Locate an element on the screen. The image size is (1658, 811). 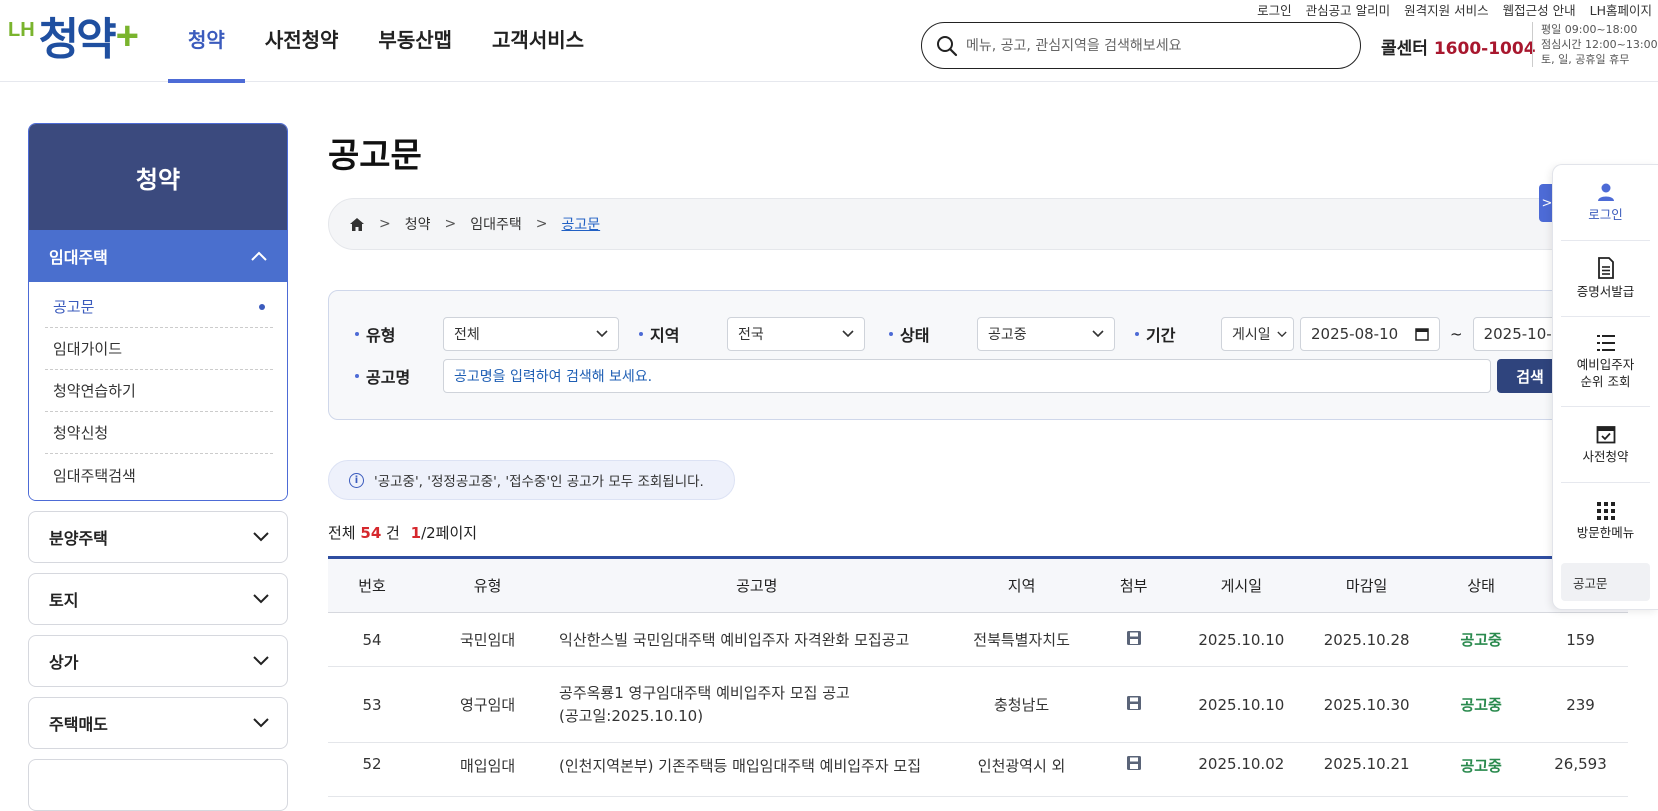
cell-no: 54 is located at coordinates (372, 639).